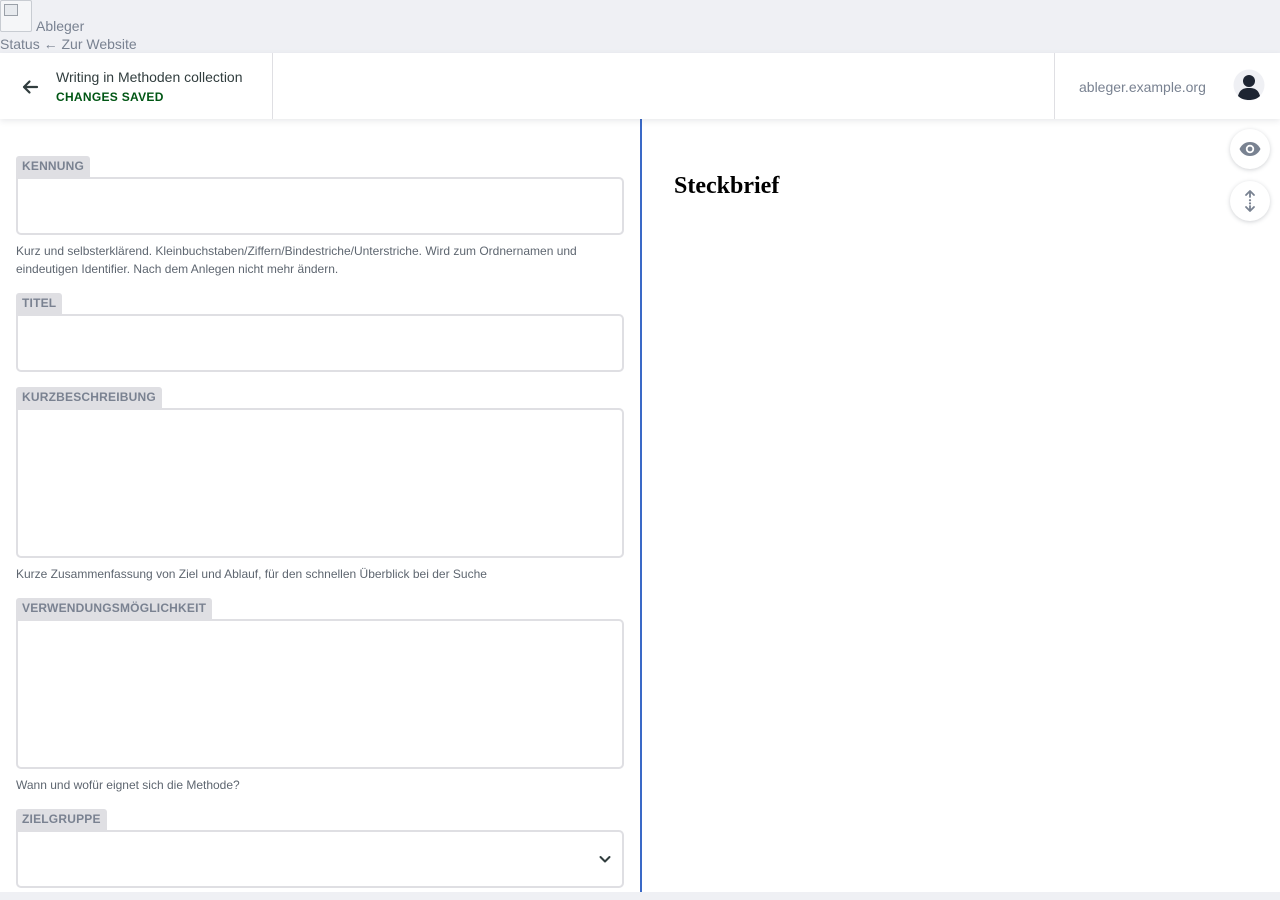  Describe the element at coordinates (20, 44) in the screenshot. I see `status-link: Status` at that location.